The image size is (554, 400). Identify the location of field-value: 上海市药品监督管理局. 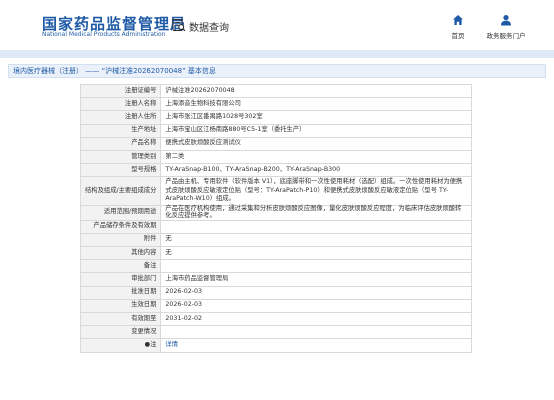
(316, 279).